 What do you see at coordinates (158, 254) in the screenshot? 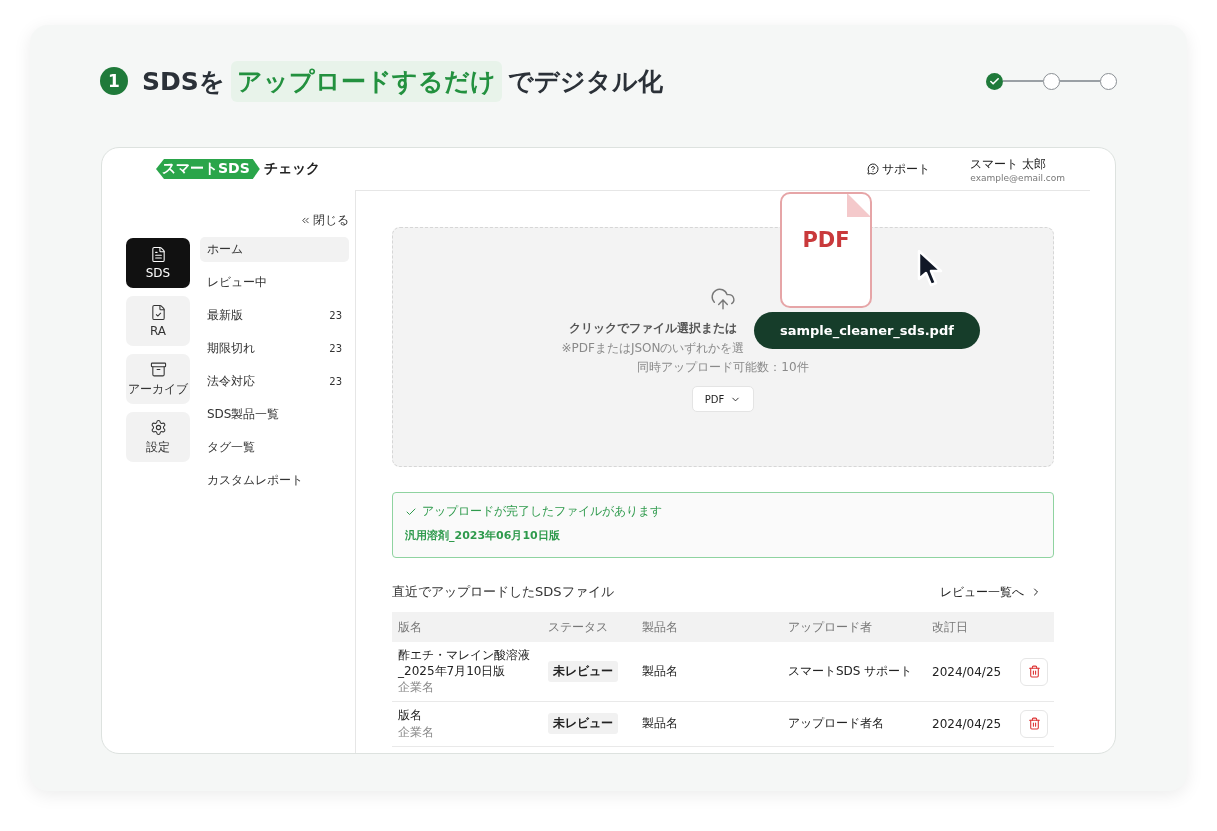
I see `document-icon` at bounding box center [158, 254].